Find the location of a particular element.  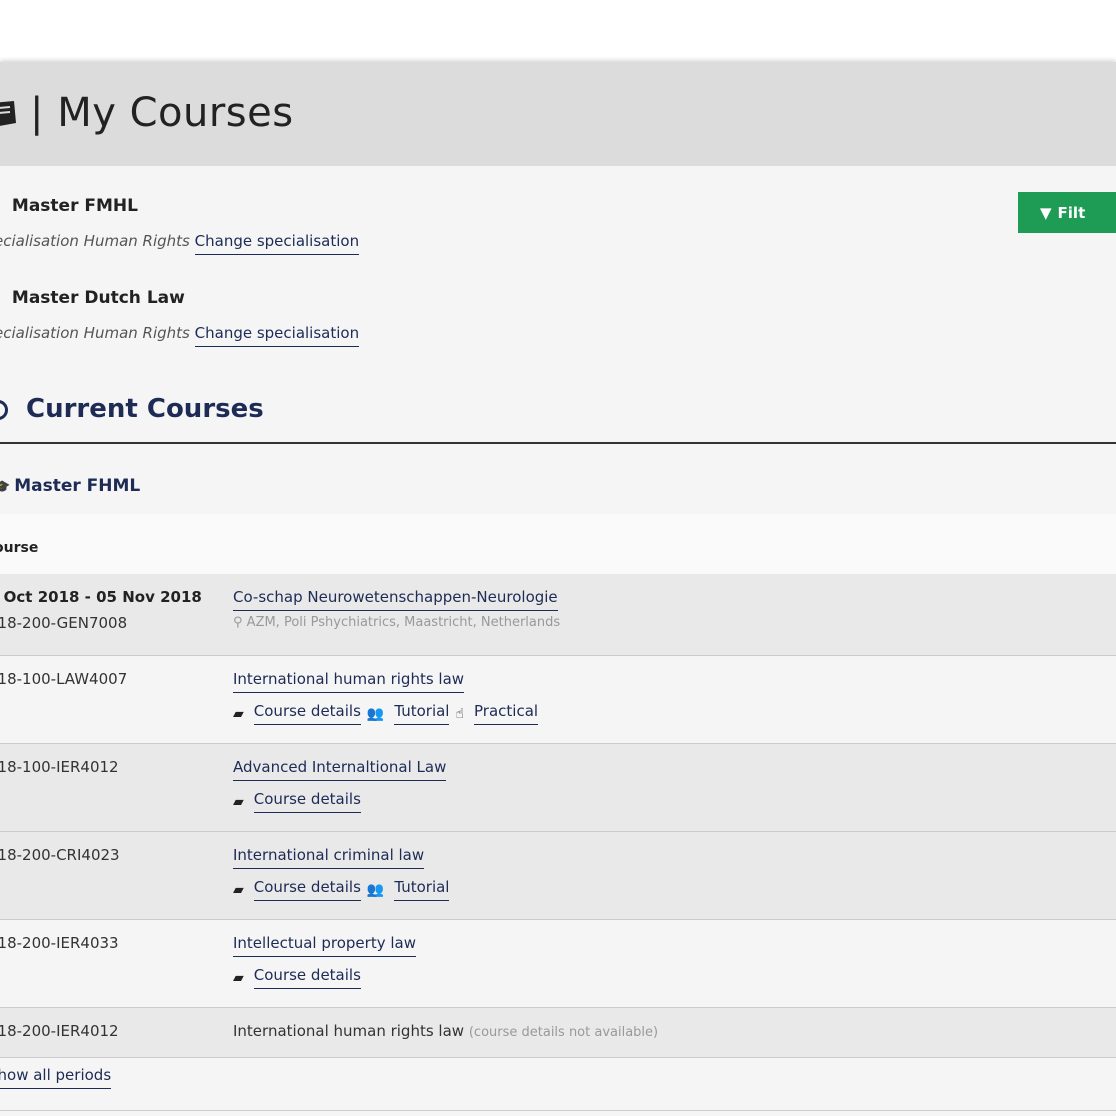

course-code: 018-200-CRI4023 is located at coordinates (60, 855).